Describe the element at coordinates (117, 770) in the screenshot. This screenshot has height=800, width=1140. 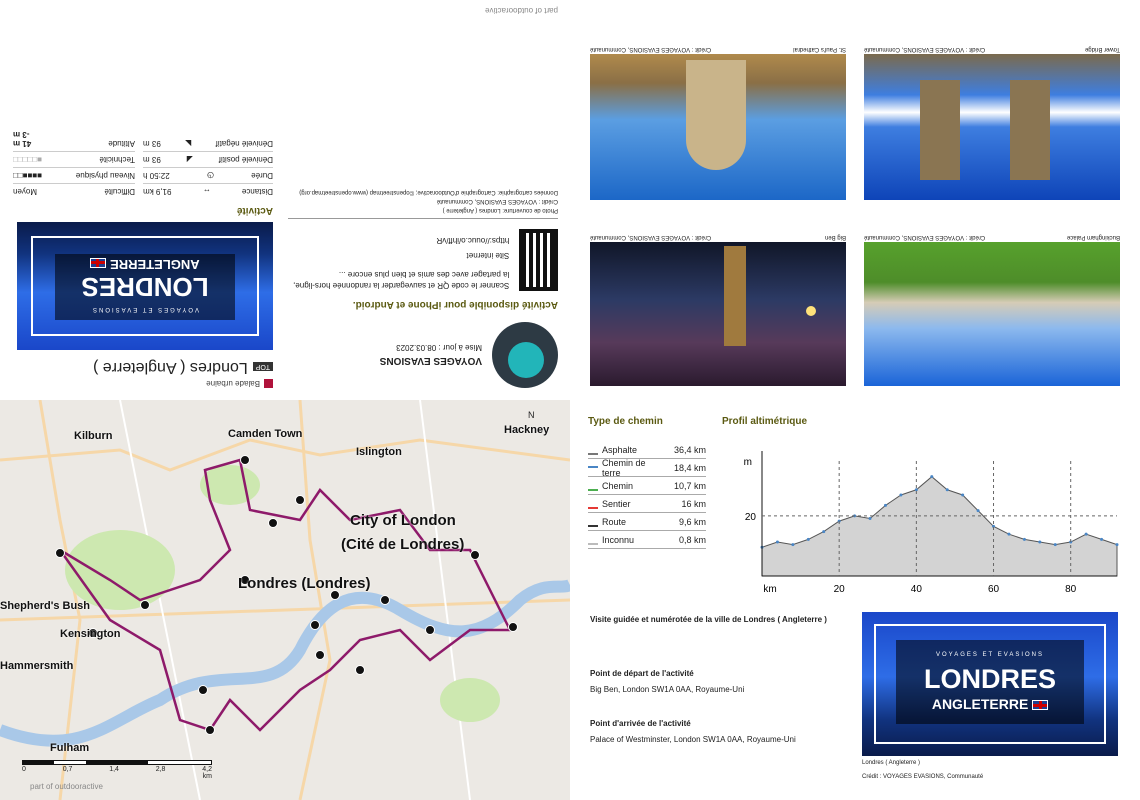
I see `scale-bar: 0 0,7 1,4 2,8 4,2 km` at that location.